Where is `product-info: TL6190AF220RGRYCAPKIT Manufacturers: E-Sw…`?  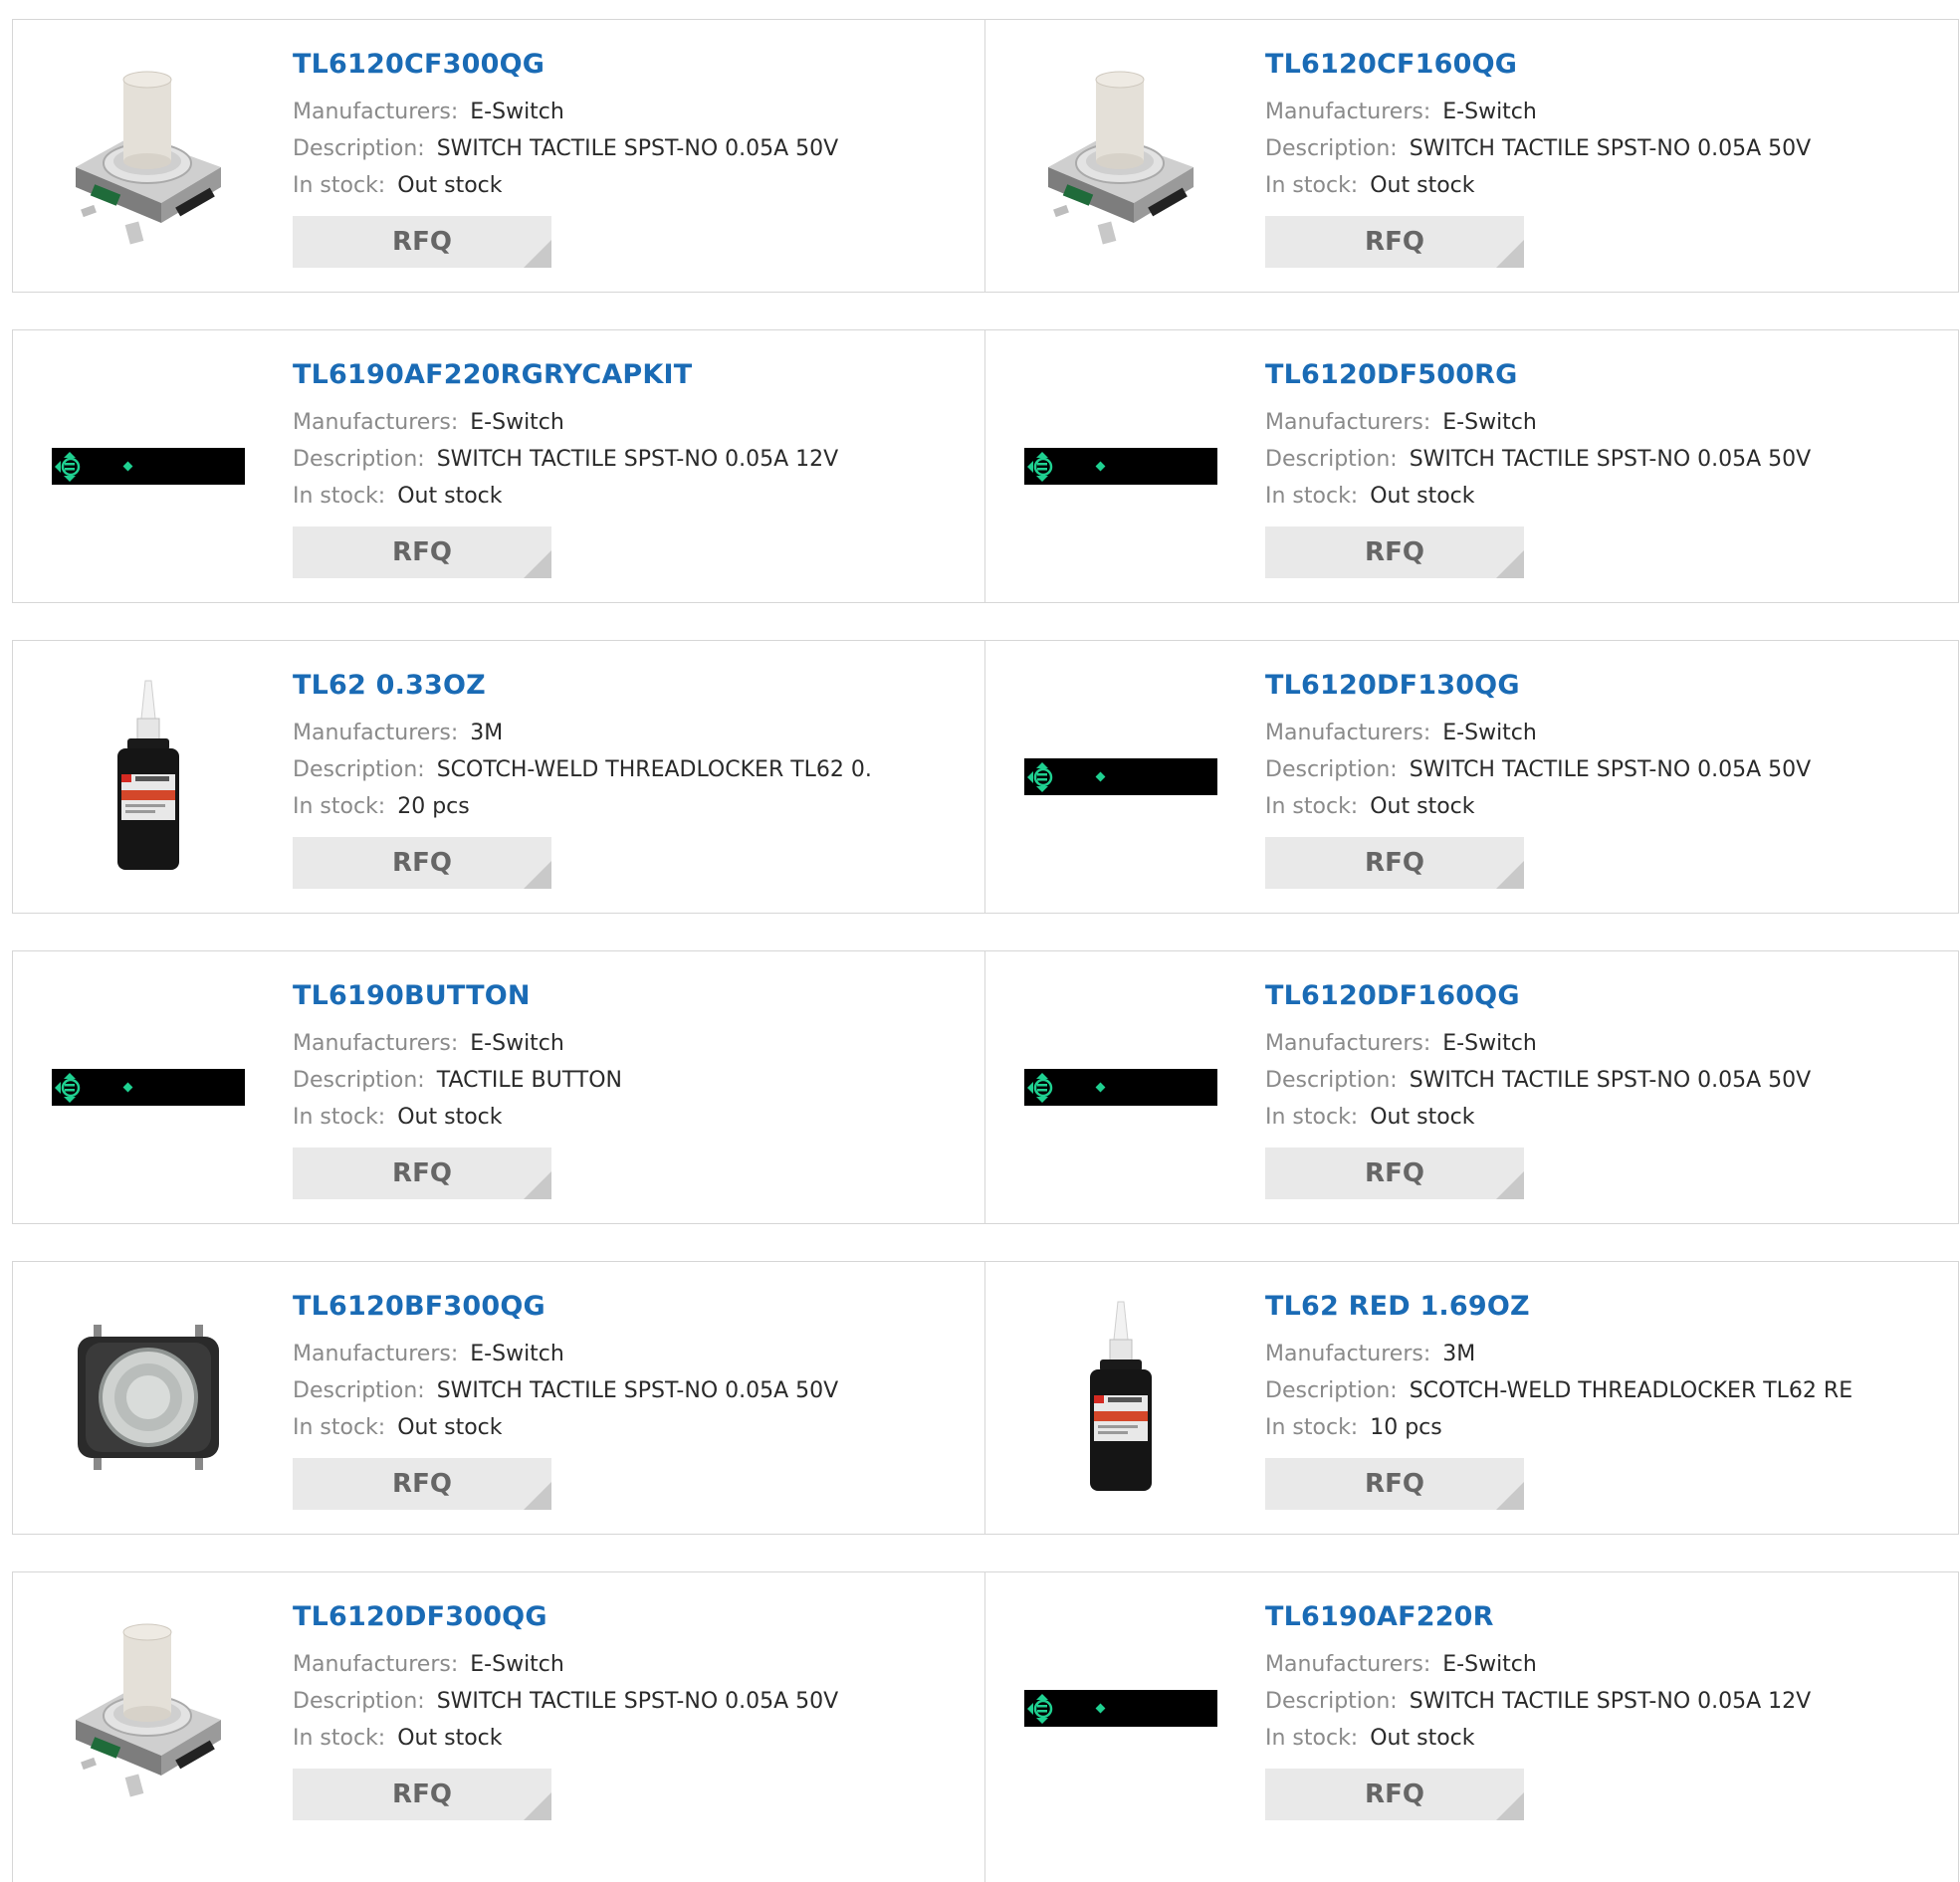
product-info: TL6190AF220RGRYCAPKIT Manufacturers: E-Sw… is located at coordinates (629, 468).